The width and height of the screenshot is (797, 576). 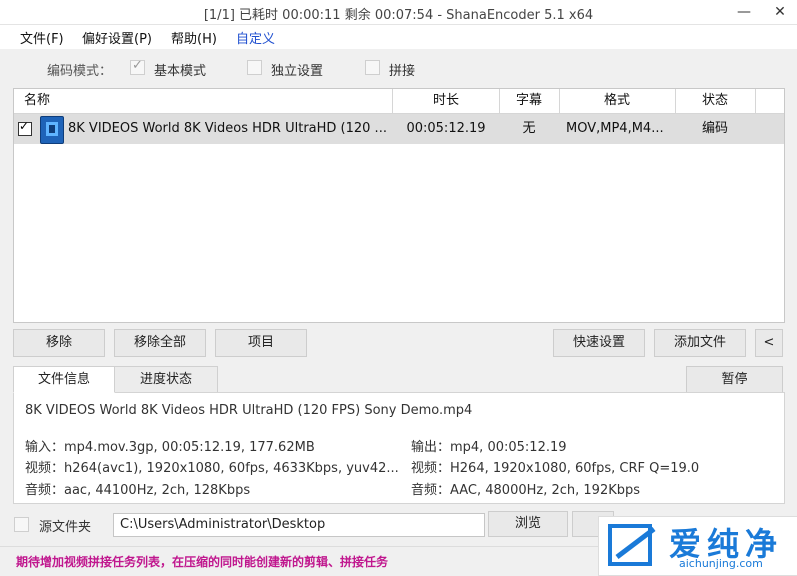 What do you see at coordinates (780, 12) in the screenshot?
I see `close-button: ✕` at bounding box center [780, 12].